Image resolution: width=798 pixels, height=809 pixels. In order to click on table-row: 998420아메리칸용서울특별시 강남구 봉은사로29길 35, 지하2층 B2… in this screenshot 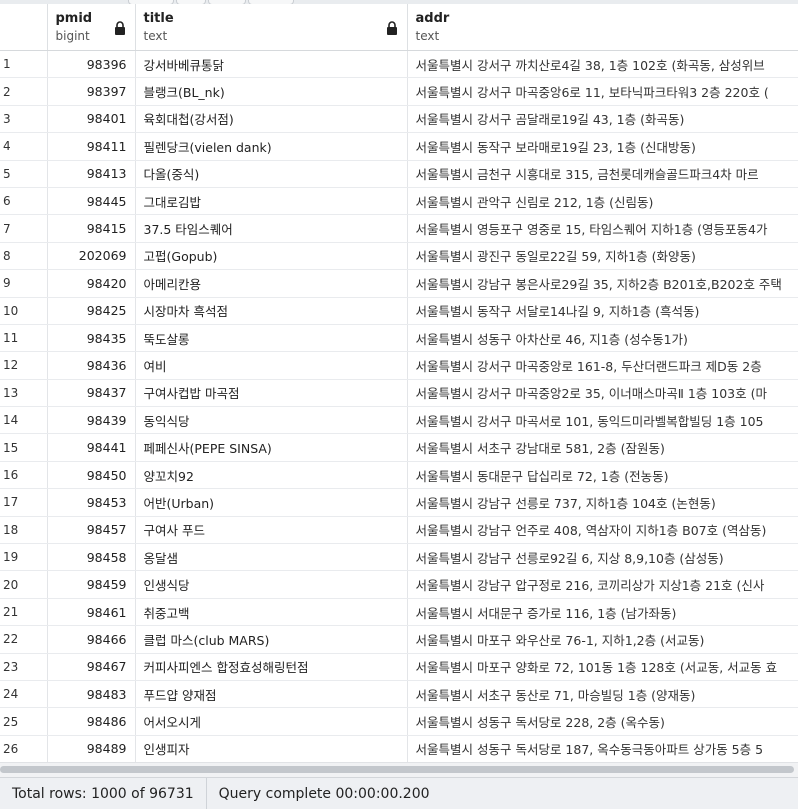, I will do `click(399, 283)`.